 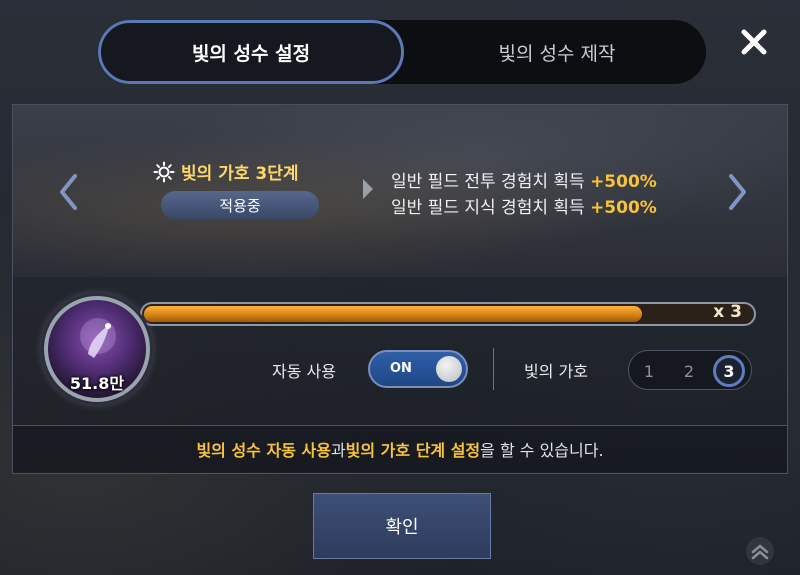 I want to click on level-option-2: 2, so click(x=689, y=371).